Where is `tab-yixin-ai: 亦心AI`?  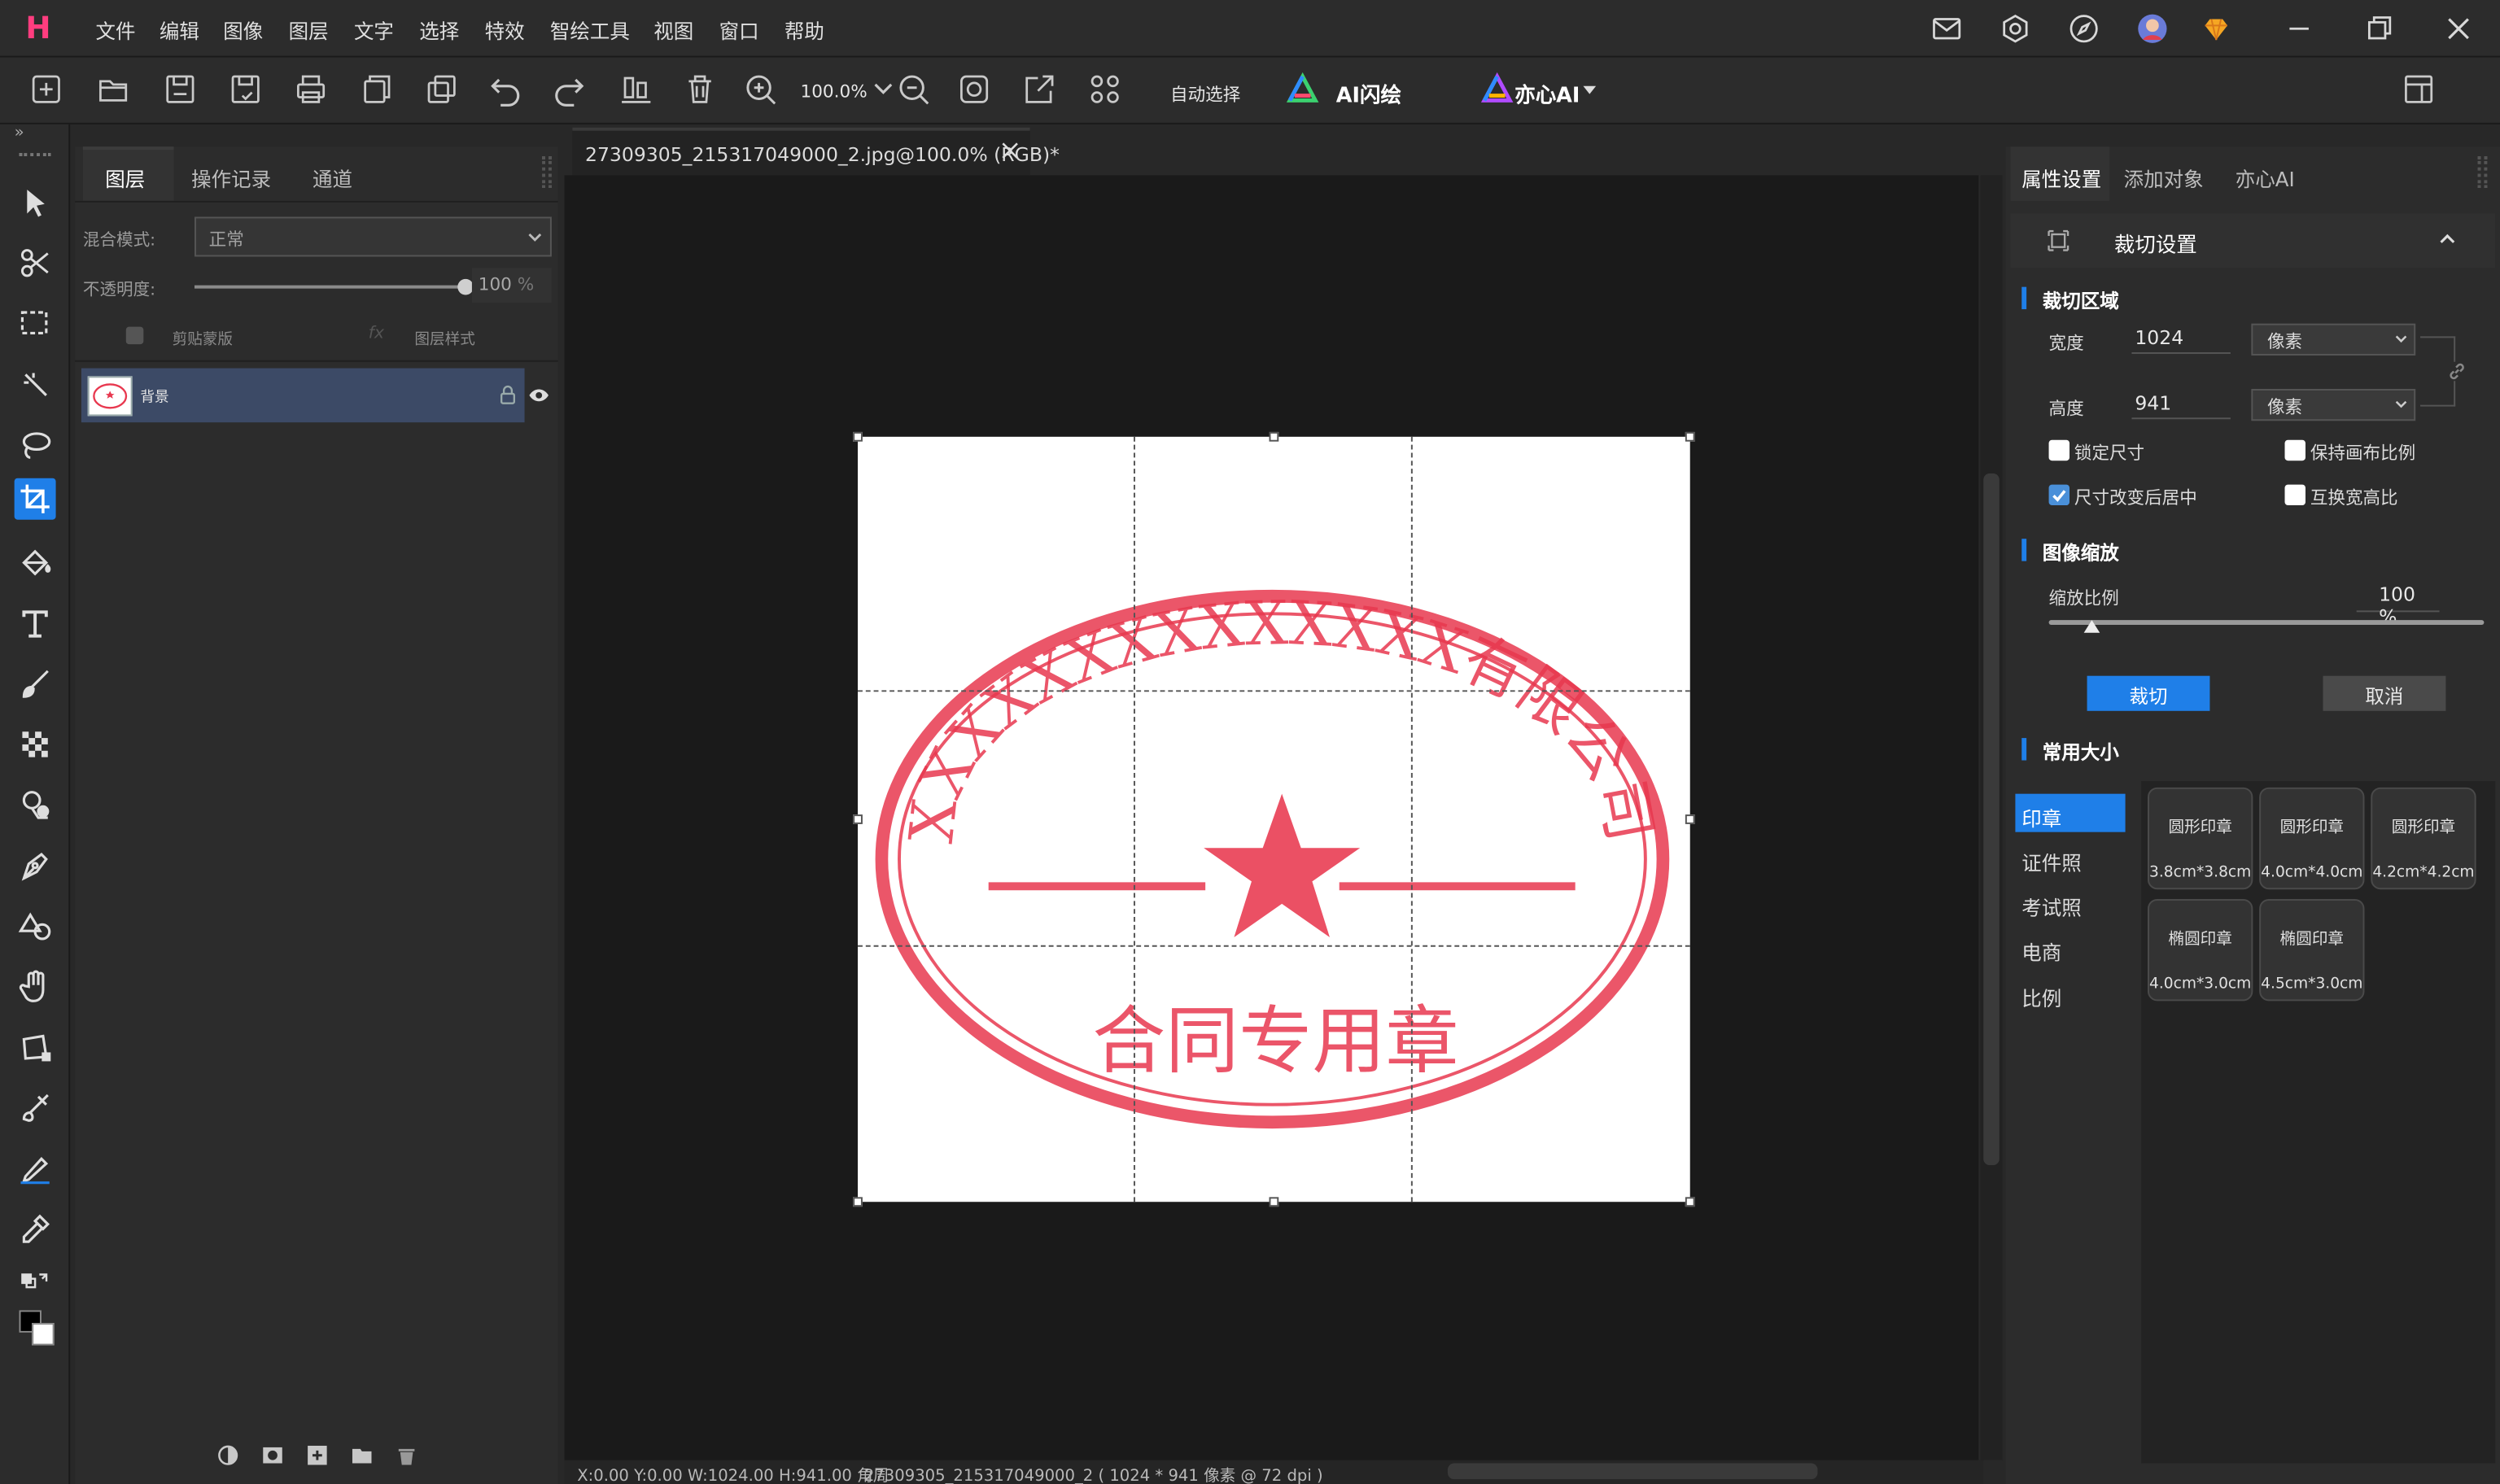
tab-yixin-ai: 亦心AI is located at coordinates (2265, 178).